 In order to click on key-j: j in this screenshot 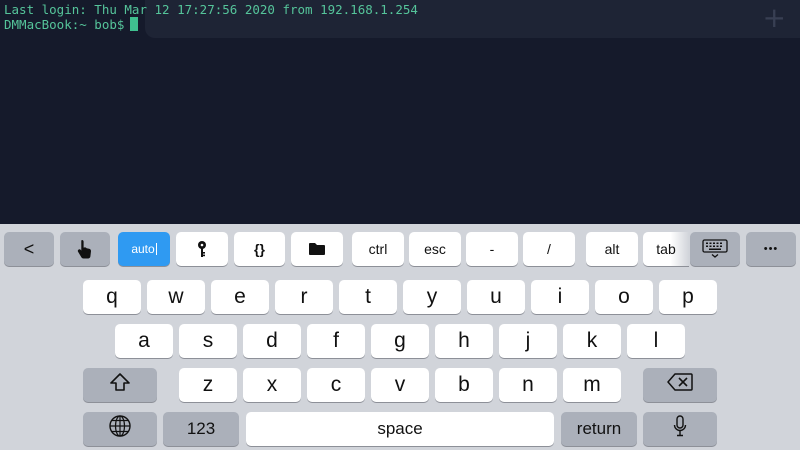, I will do `click(528, 341)`.